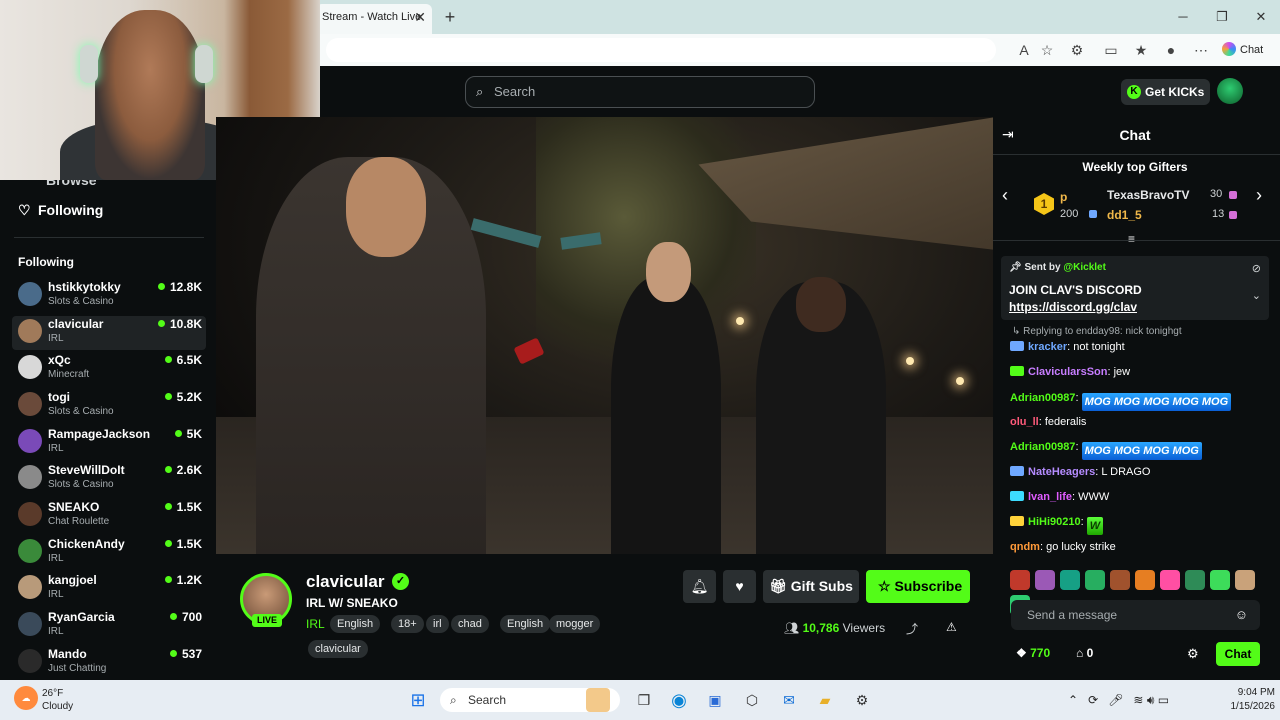 This screenshot has width=1280, height=720. What do you see at coordinates (1011, 134) in the screenshot?
I see `collapse-chat-icon: ⇥` at bounding box center [1011, 134].